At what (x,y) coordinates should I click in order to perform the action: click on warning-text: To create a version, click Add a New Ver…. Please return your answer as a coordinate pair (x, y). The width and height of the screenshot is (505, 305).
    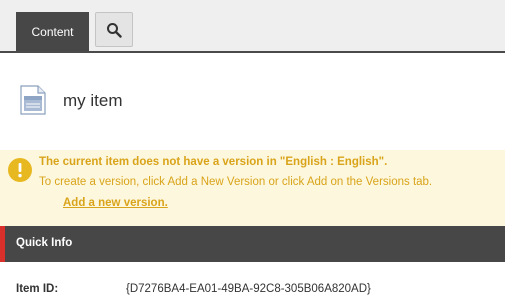
    Looking at the image, I should click on (236, 182).